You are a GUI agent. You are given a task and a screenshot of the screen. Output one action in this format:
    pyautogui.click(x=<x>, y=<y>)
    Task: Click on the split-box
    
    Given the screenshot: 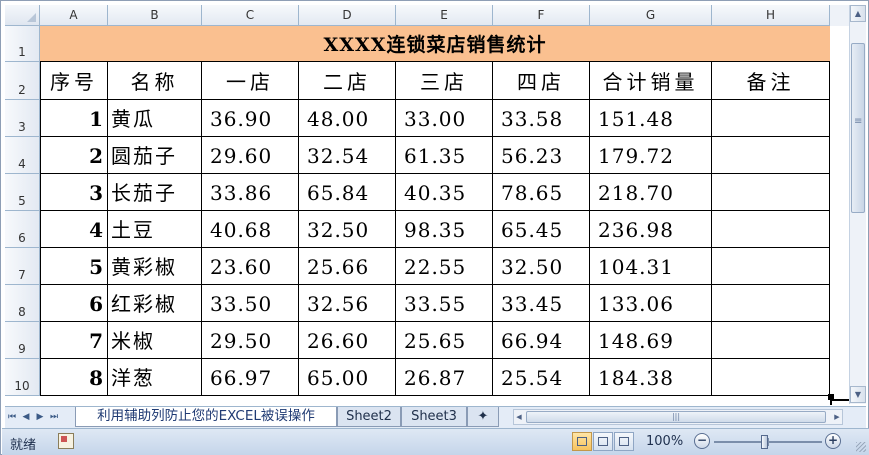 What is the action you would take?
    pyautogui.click(x=839, y=15)
    